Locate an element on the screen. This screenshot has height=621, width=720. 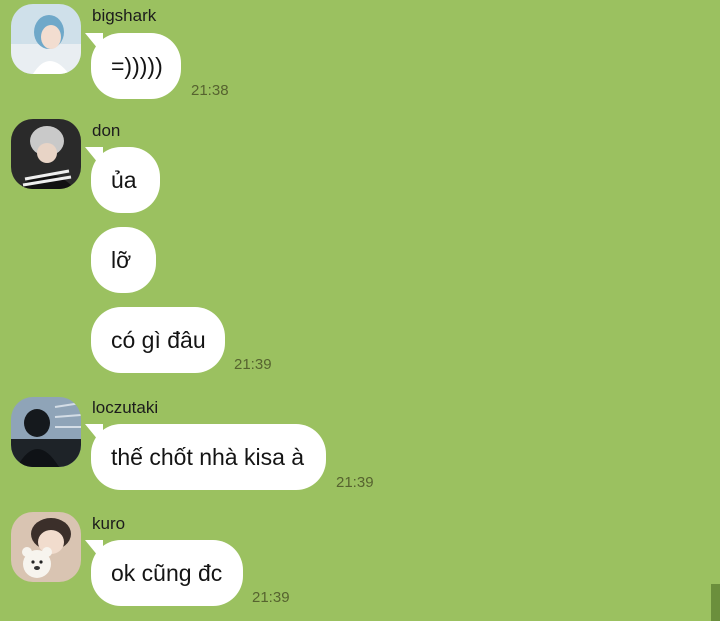
username: kuro is located at coordinates (109, 523).